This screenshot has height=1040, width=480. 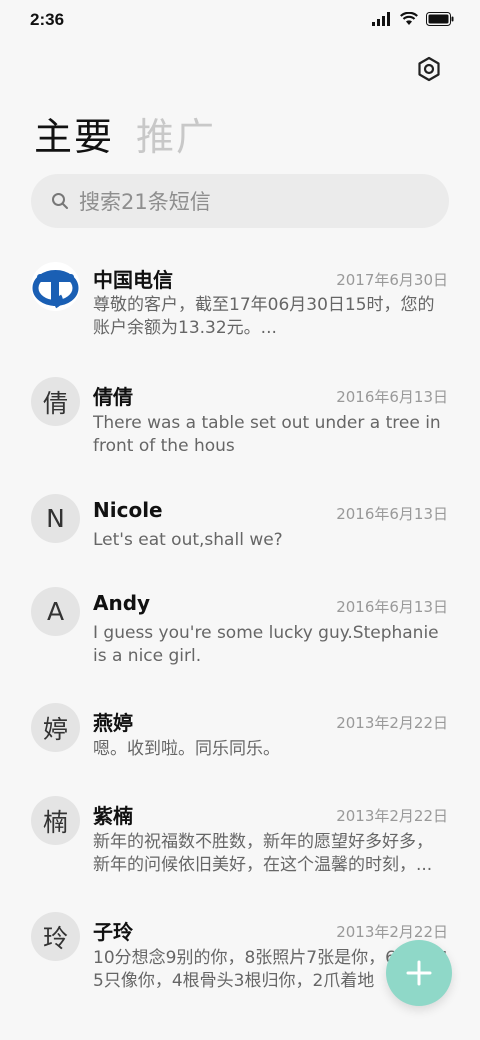 I want to click on new-message-button, so click(x=419, y=973).